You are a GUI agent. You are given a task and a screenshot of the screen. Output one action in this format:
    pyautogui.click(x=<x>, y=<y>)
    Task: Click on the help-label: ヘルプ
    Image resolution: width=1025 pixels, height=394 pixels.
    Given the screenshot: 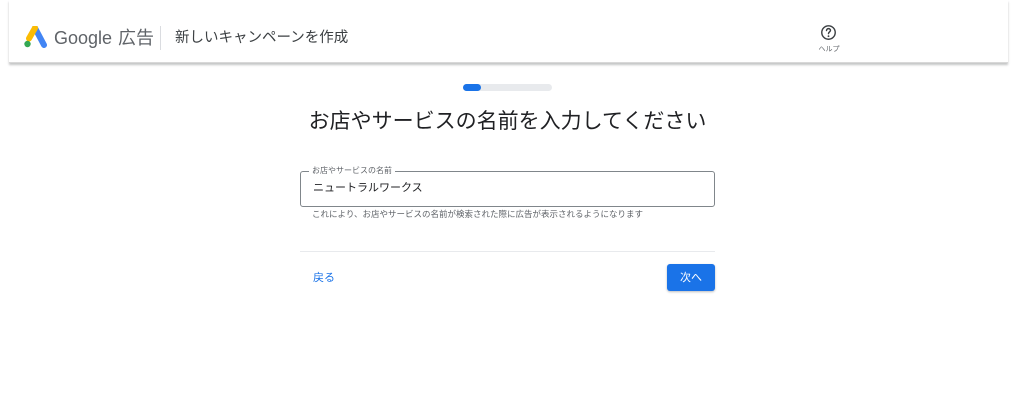 What is the action you would take?
    pyautogui.click(x=829, y=49)
    